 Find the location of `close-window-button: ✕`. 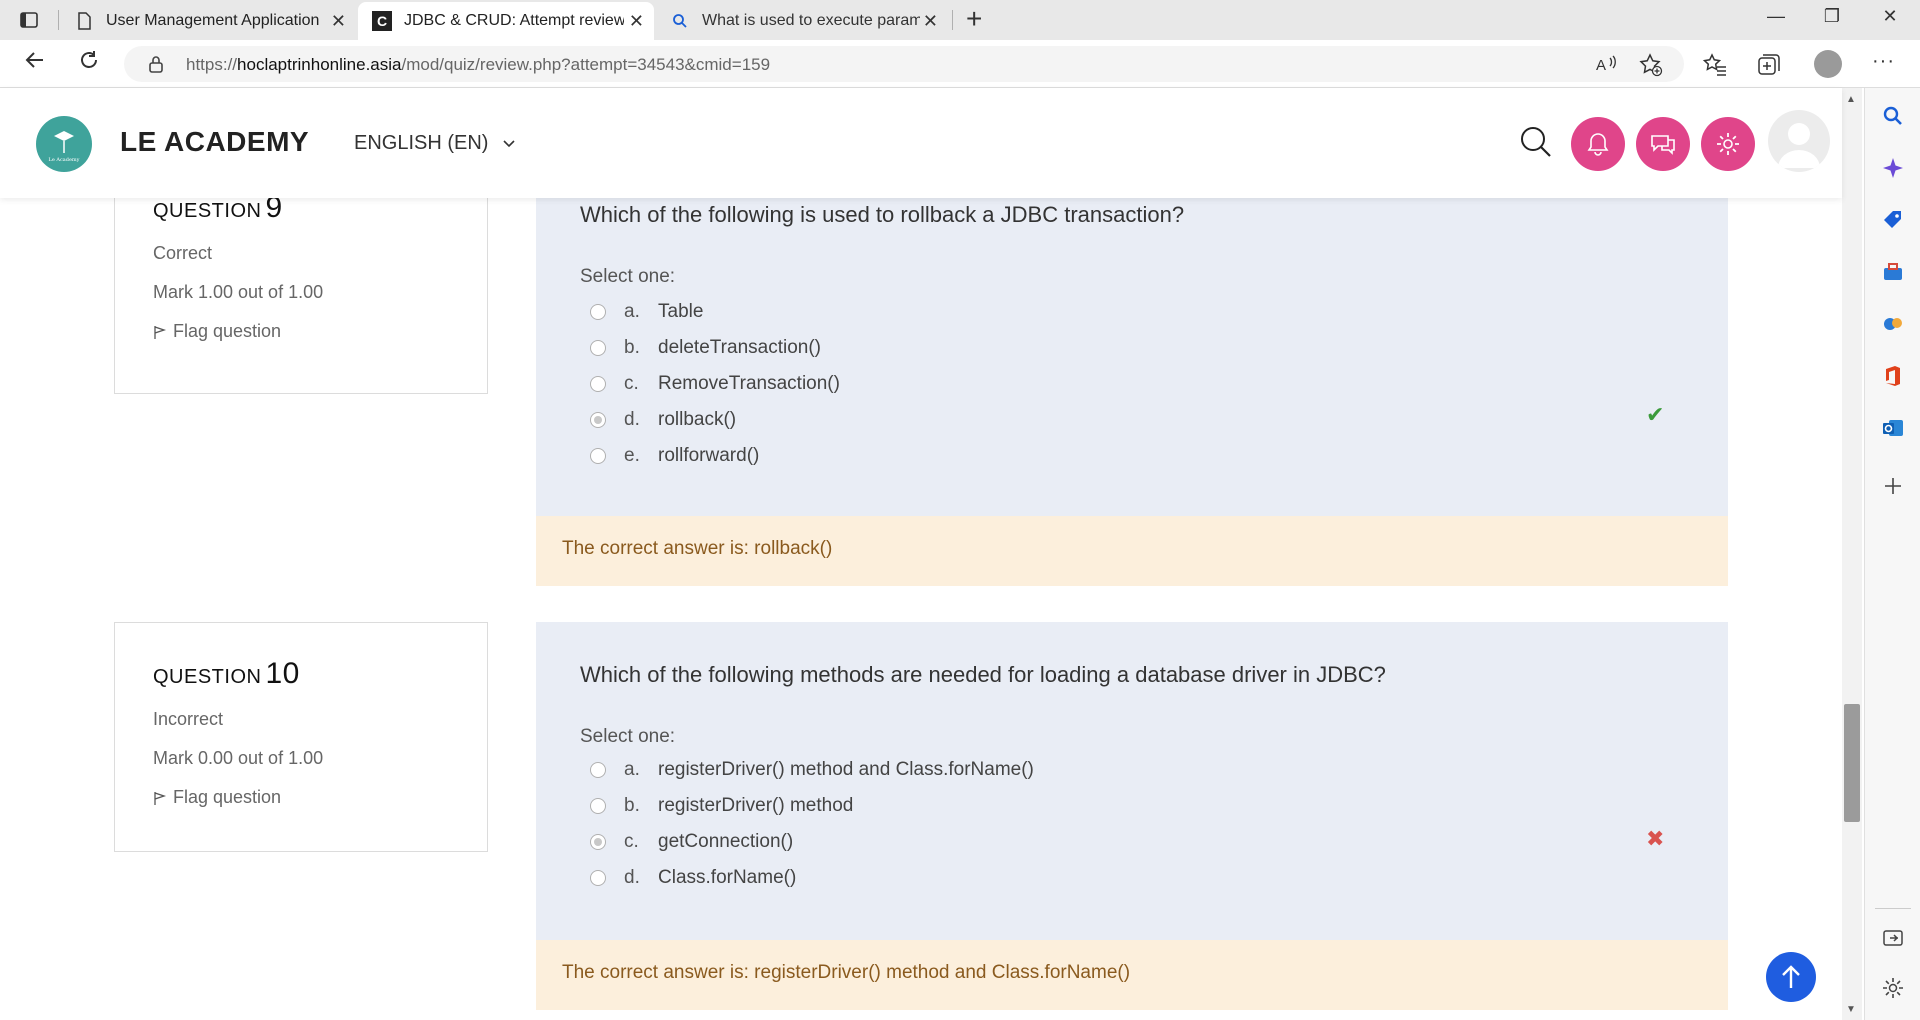

close-window-button: ✕ is located at coordinates (1890, 16).